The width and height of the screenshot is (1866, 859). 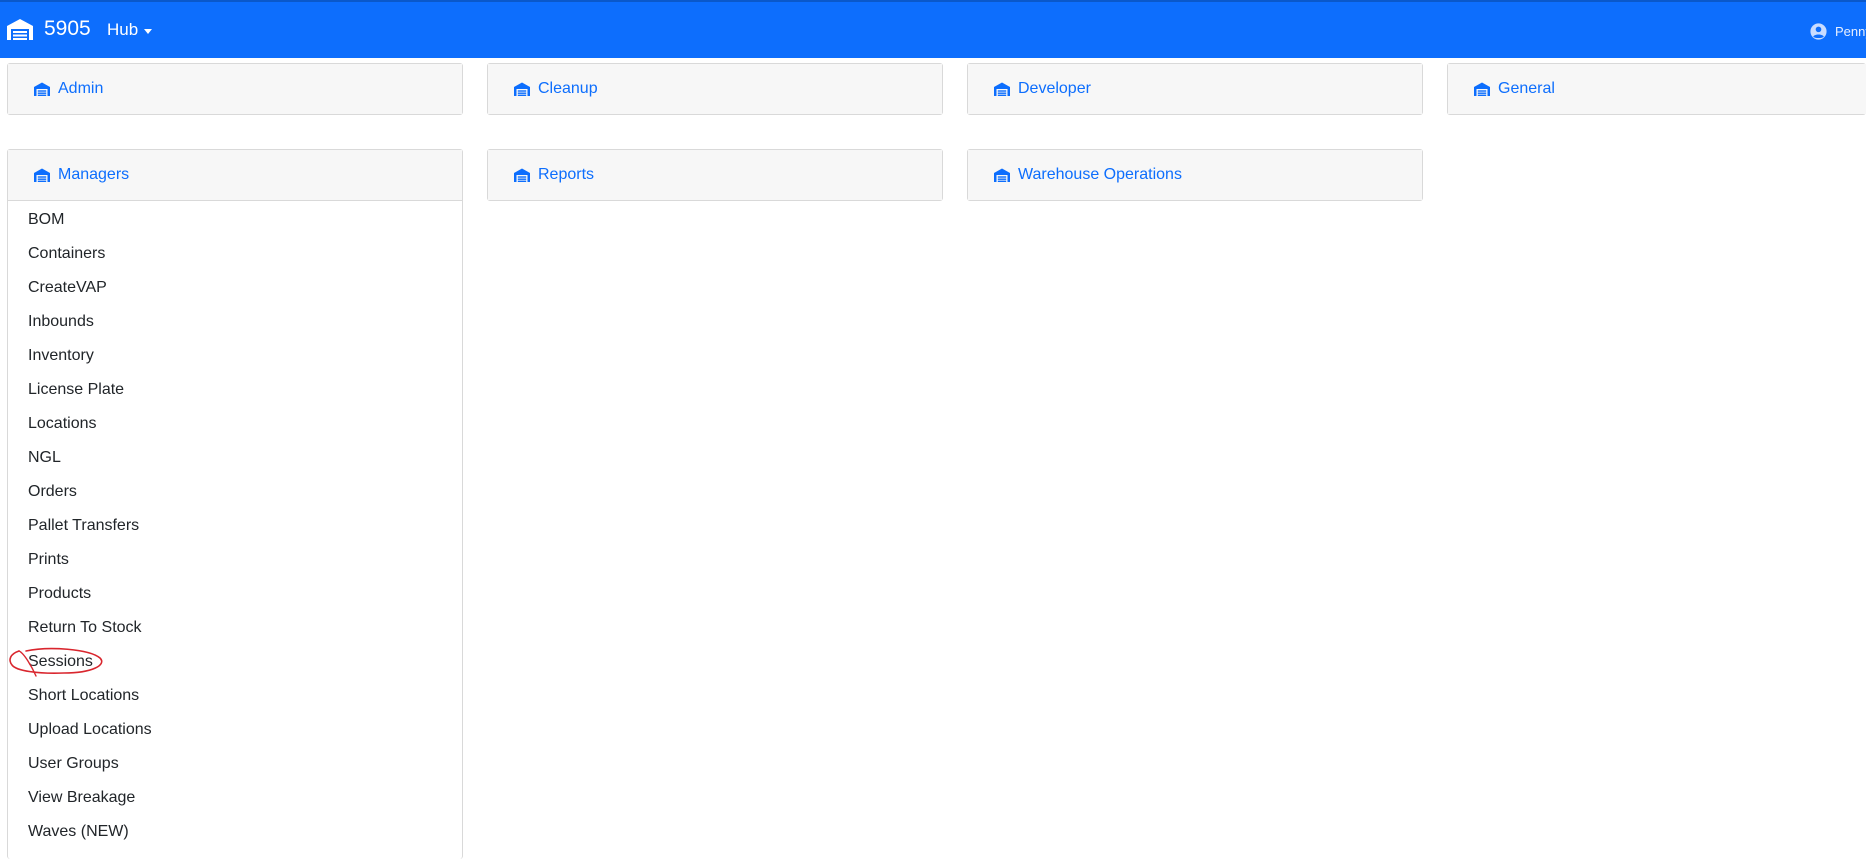 I want to click on card-admin: Admin, so click(x=235, y=89).